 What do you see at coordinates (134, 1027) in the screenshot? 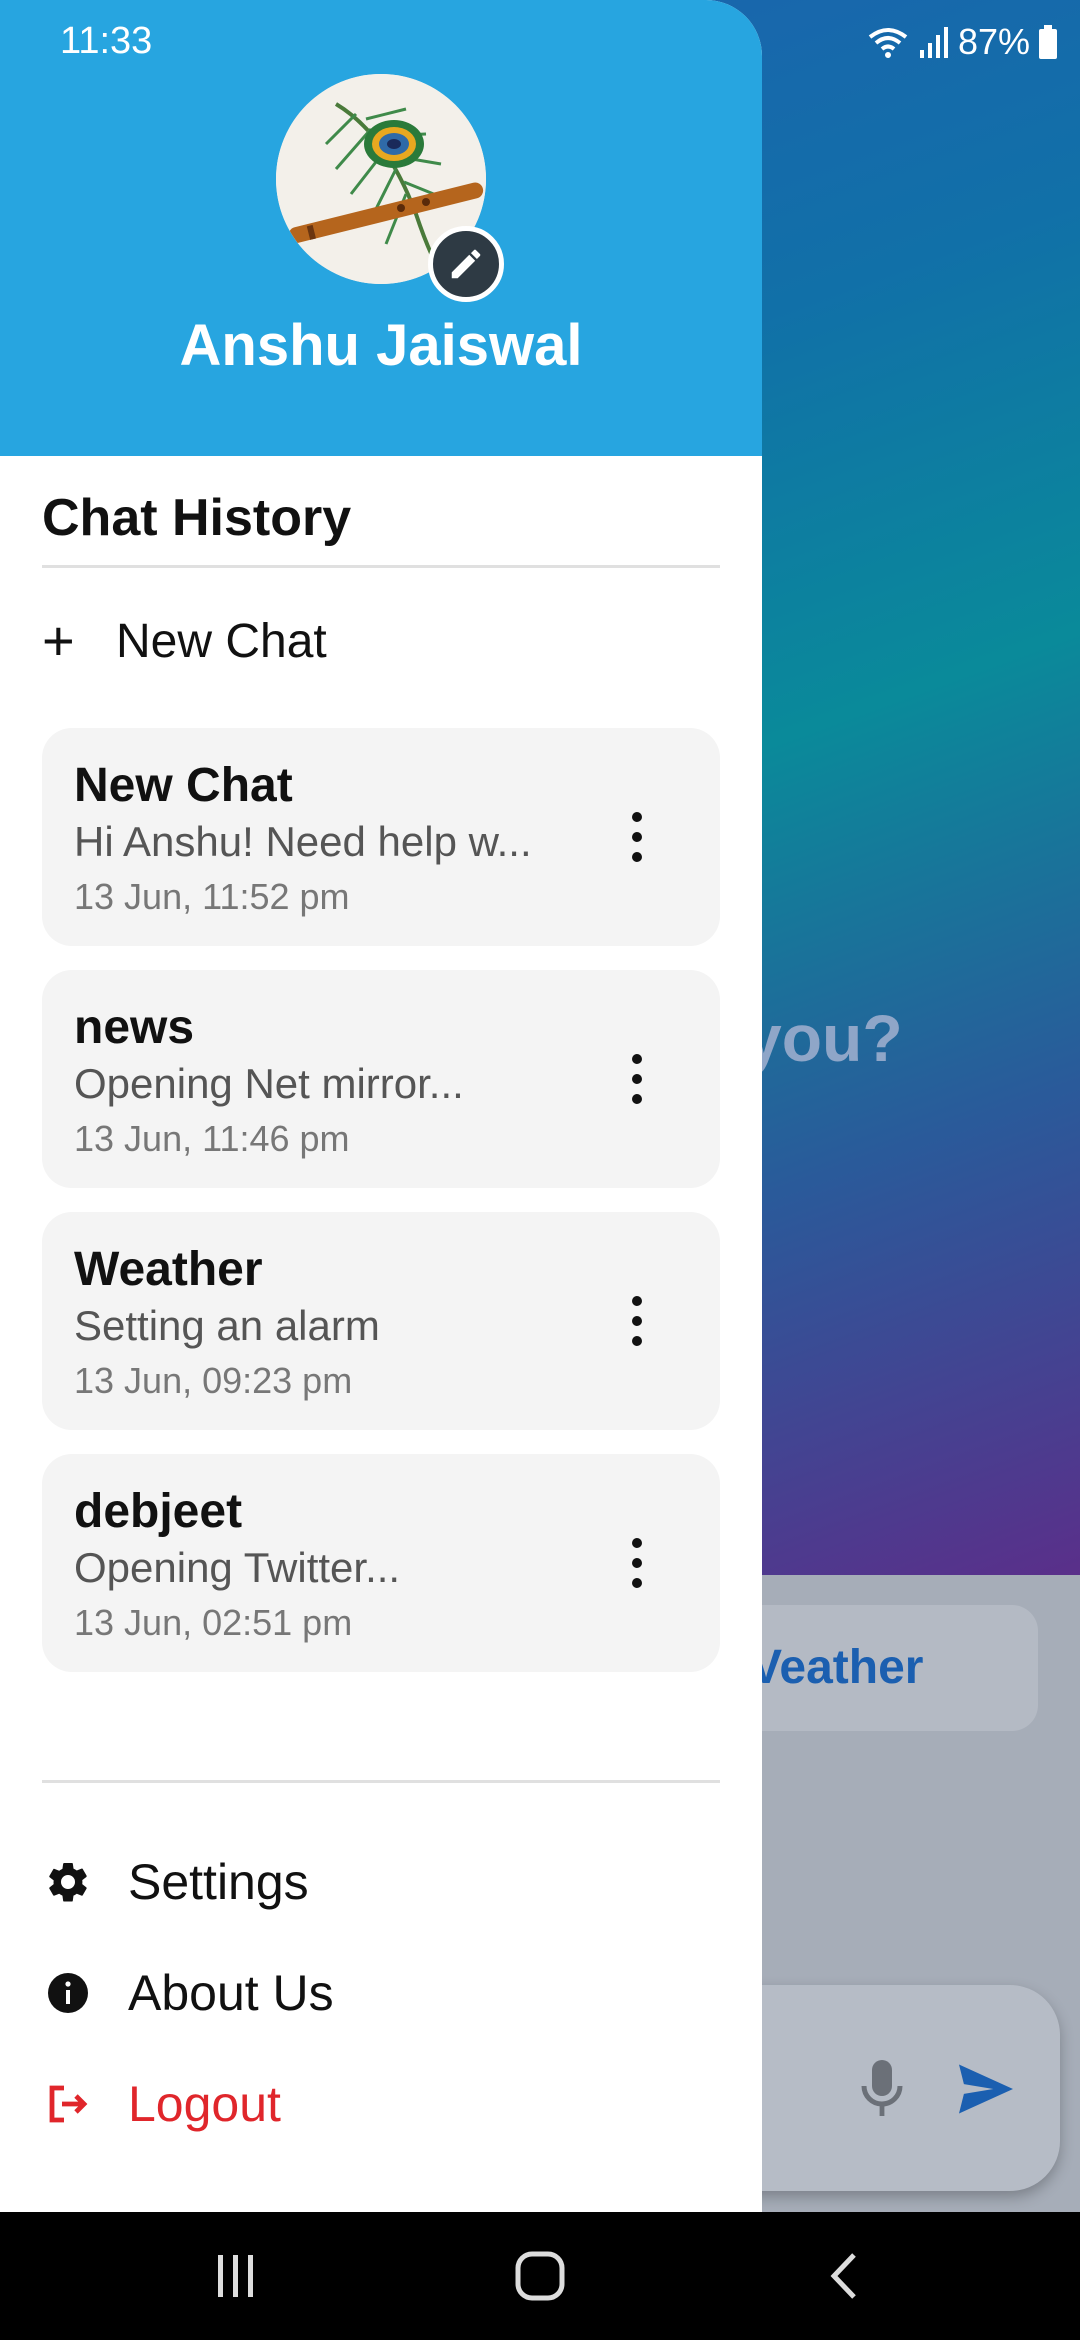
I see `chat-title: news` at bounding box center [134, 1027].